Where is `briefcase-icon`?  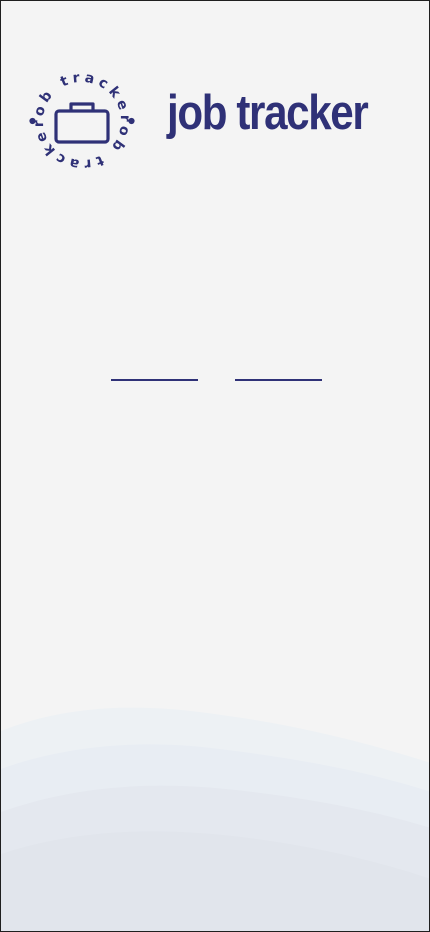
briefcase-icon is located at coordinates (82, 123).